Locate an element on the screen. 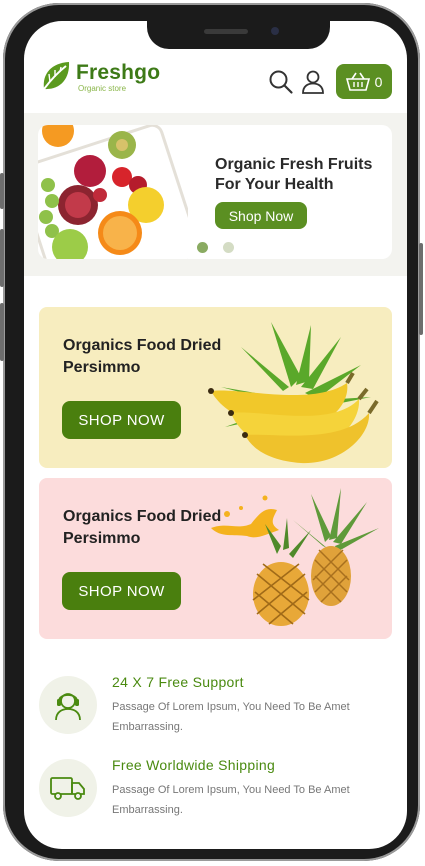 This screenshot has height=866, width=425. phone-side-button is located at coordinates (2, 191).